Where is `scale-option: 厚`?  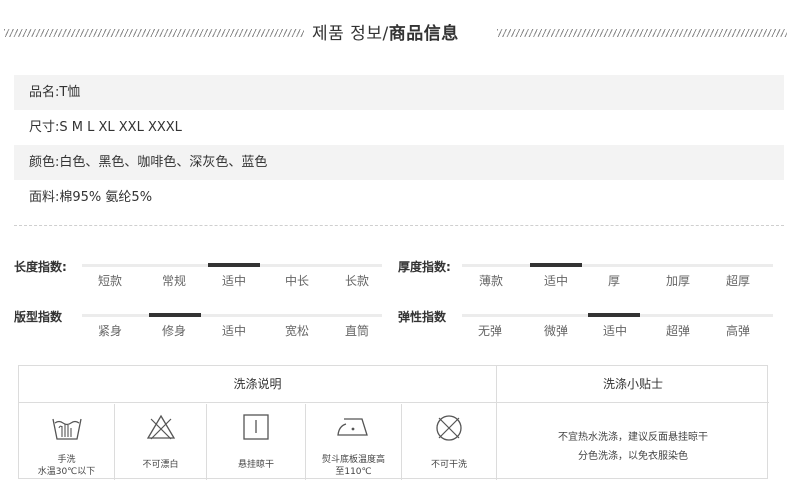 scale-option: 厚 is located at coordinates (613, 281).